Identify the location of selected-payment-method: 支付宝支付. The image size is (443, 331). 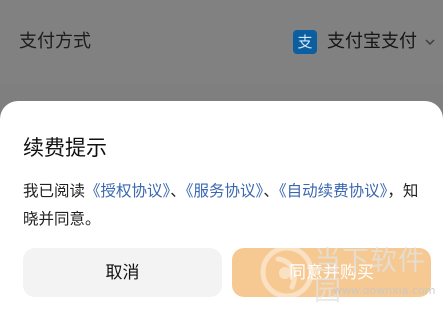
(372, 41).